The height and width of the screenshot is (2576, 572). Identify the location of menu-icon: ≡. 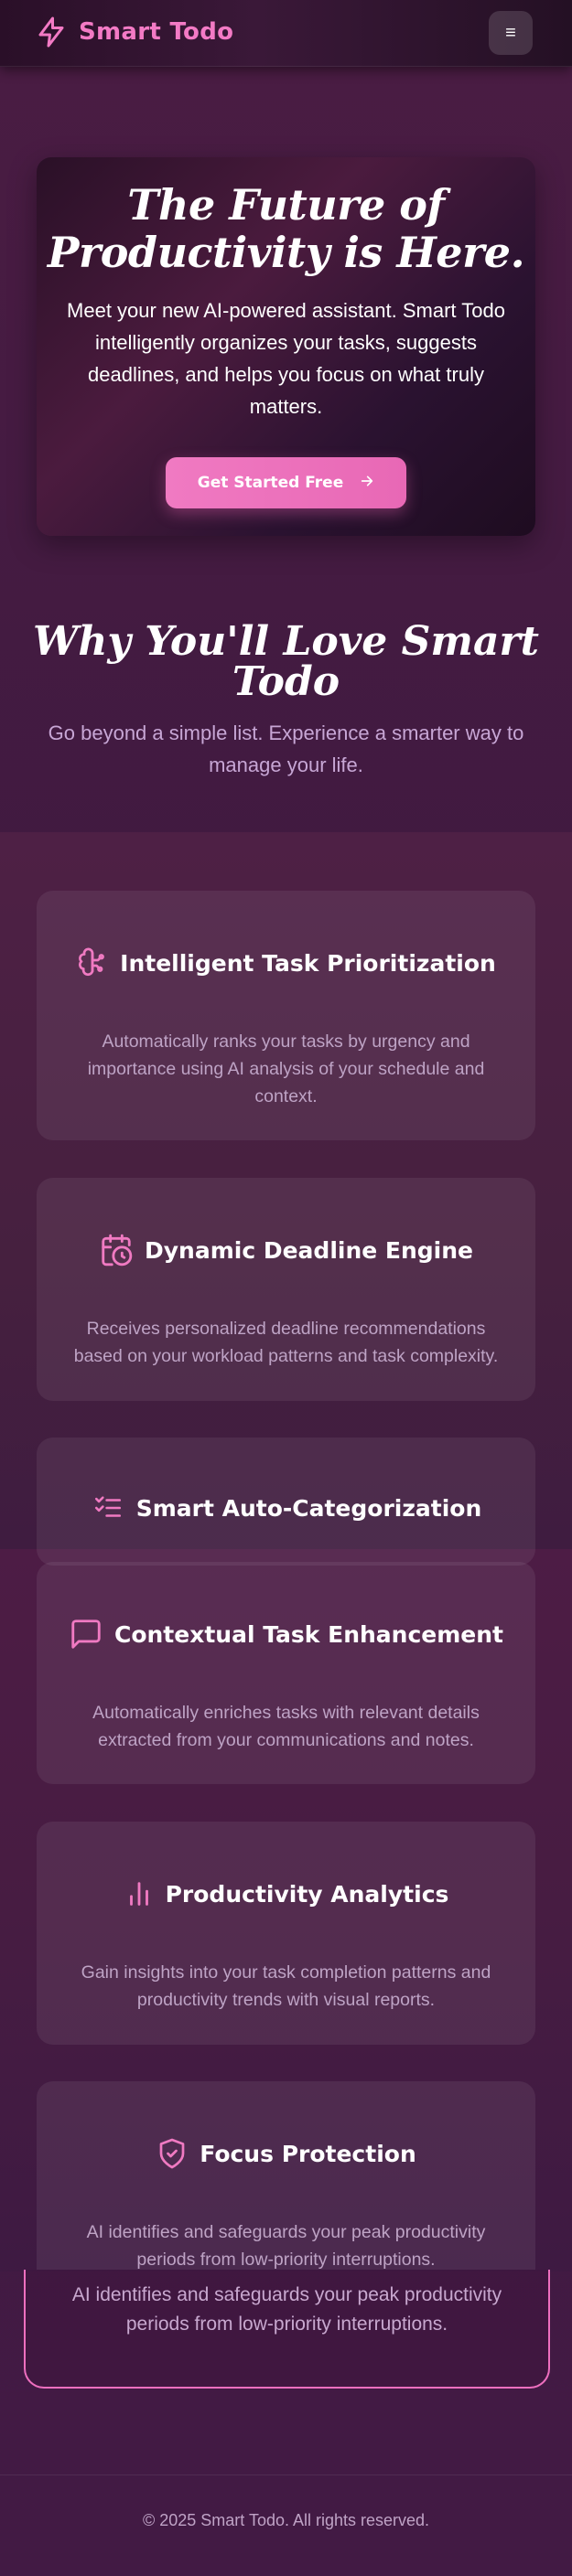
(510, 32).